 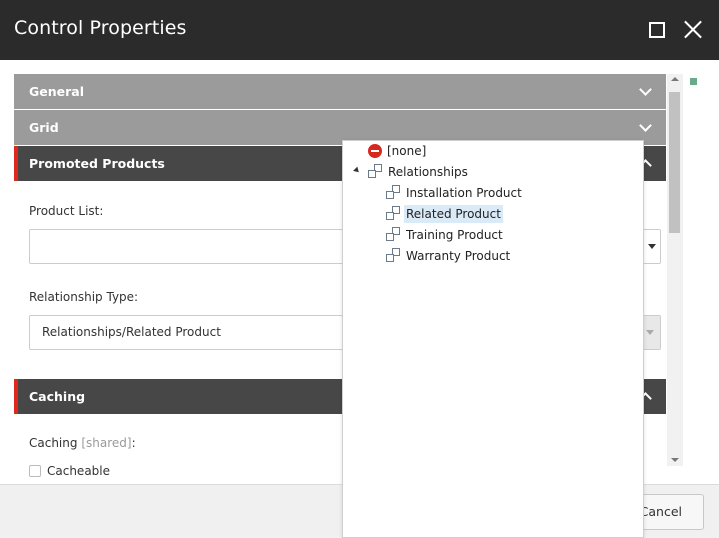 What do you see at coordinates (675, 270) in the screenshot?
I see `content-scrollbar` at bounding box center [675, 270].